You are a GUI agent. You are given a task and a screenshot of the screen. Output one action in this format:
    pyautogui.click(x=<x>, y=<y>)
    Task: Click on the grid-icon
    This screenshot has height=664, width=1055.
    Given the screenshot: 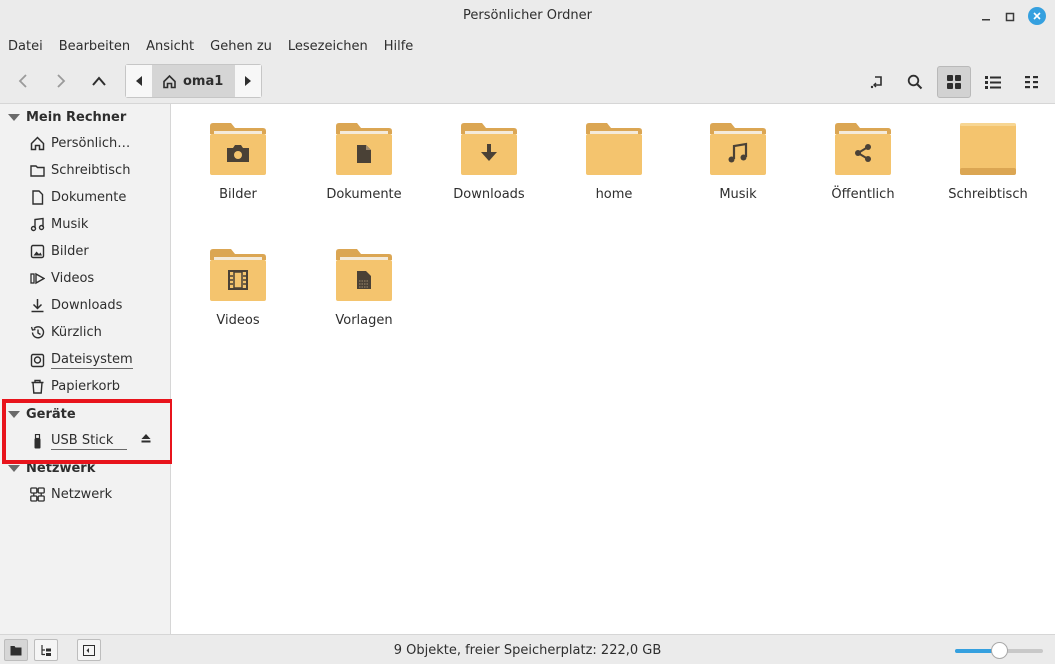 What is the action you would take?
    pyautogui.click(x=954, y=82)
    